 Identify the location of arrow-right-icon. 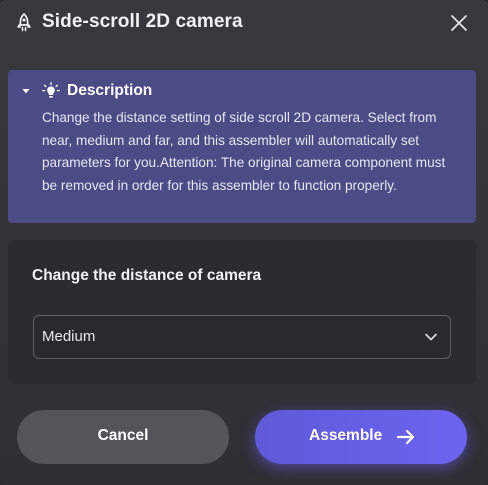
(405, 437).